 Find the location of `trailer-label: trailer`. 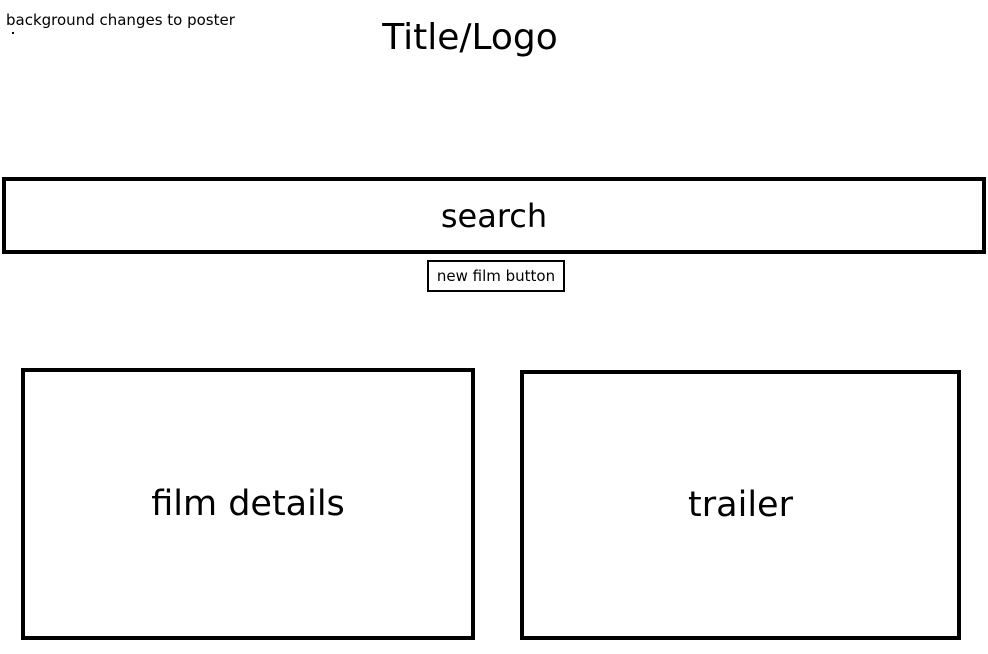

trailer-label: trailer is located at coordinates (740, 505).